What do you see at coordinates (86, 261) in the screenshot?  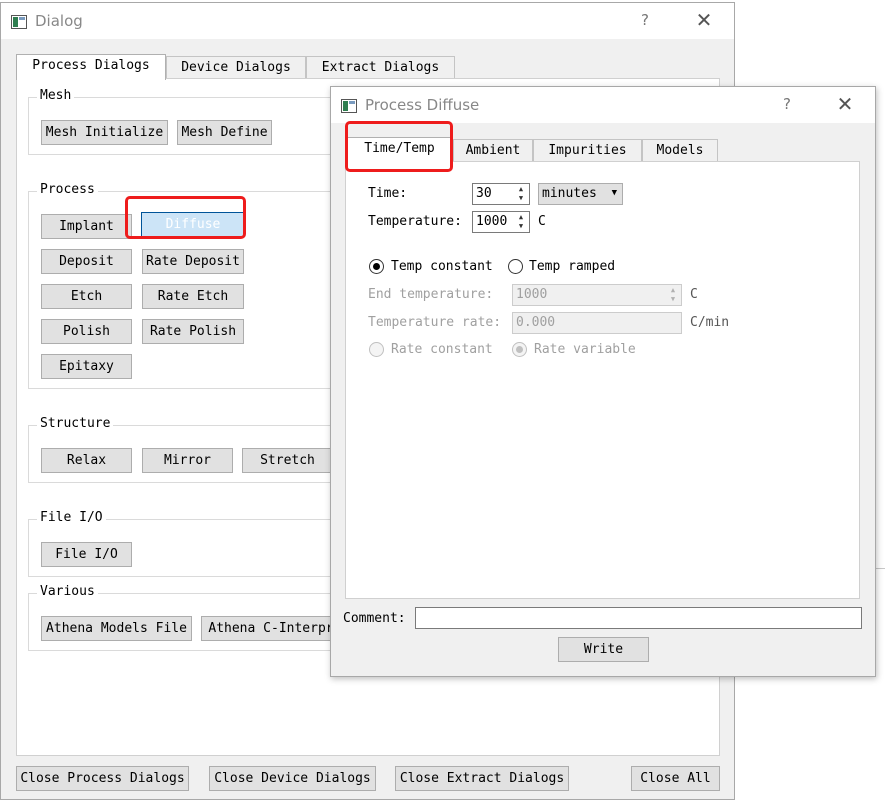 I see `deposit-button: Deposit` at bounding box center [86, 261].